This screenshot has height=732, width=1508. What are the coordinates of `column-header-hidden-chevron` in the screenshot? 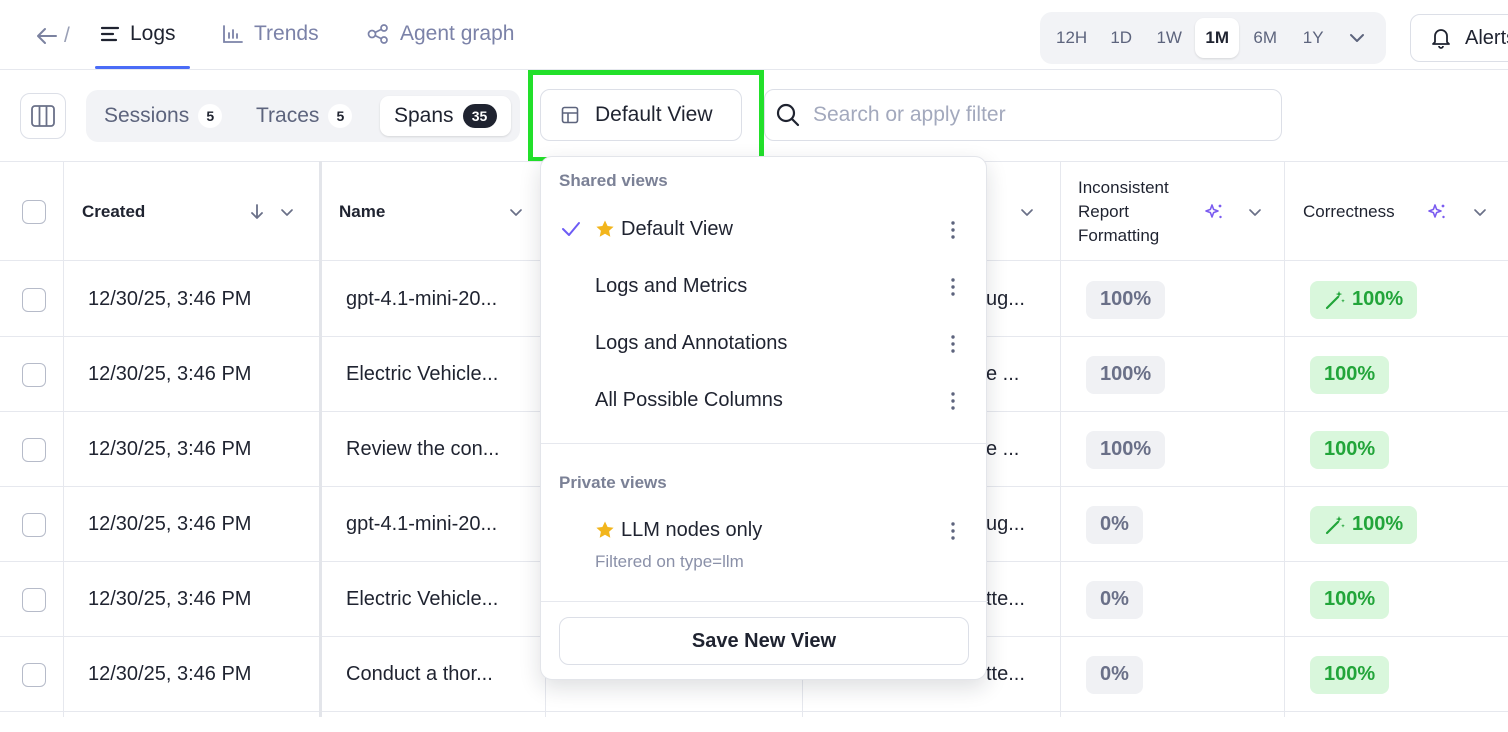 It's located at (1030, 212).